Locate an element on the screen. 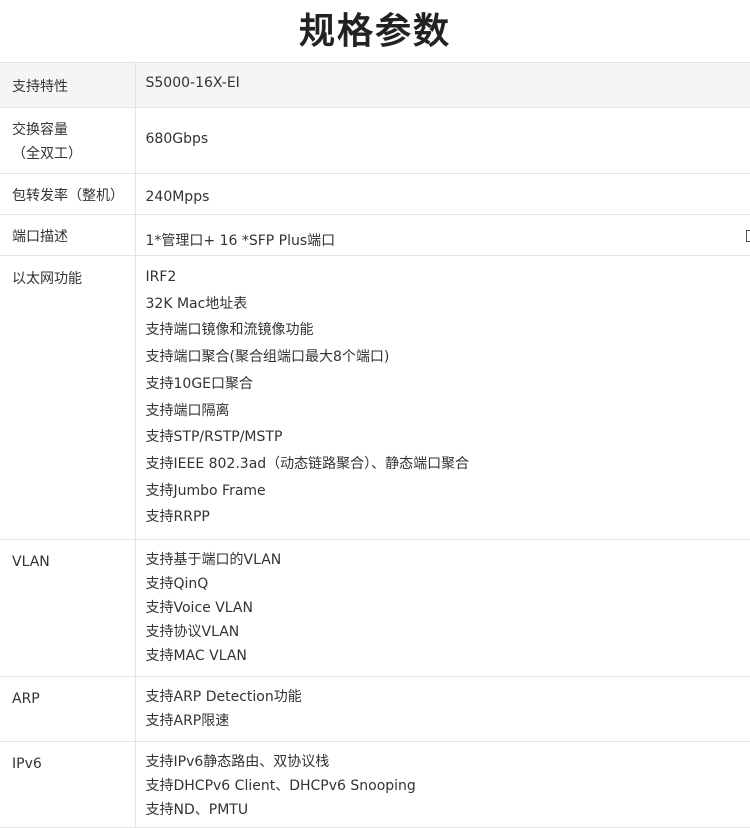  spec-value-line: 支持端口镜像和流镜像功能 is located at coordinates (448, 330).